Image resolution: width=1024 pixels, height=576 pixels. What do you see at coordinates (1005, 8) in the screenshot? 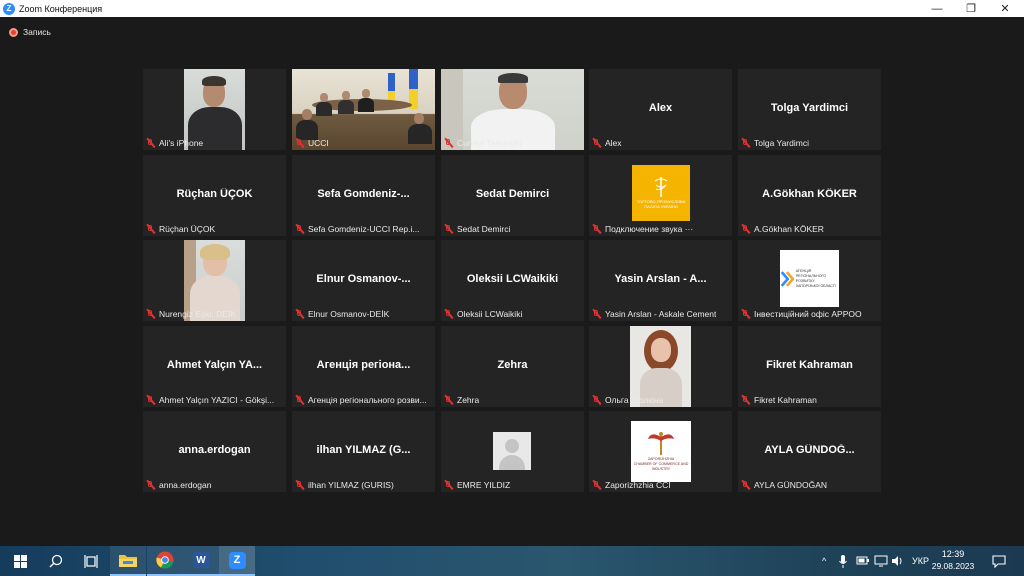
I see `close-button: ✕` at bounding box center [1005, 8].